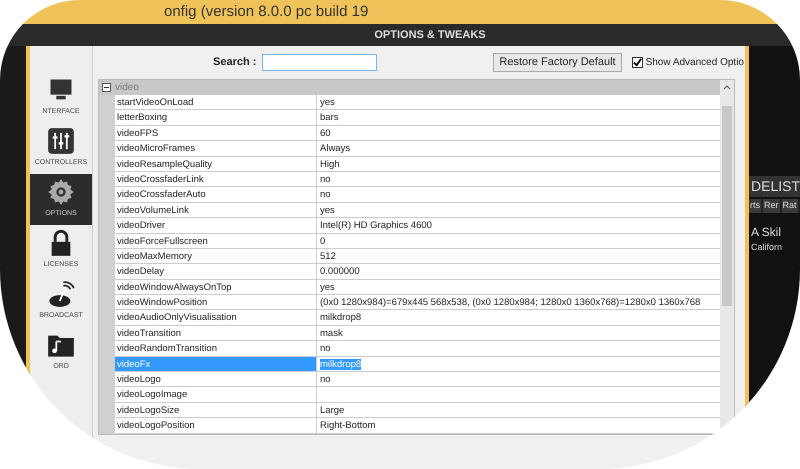  I want to click on property-name: videoDriver, so click(216, 226).